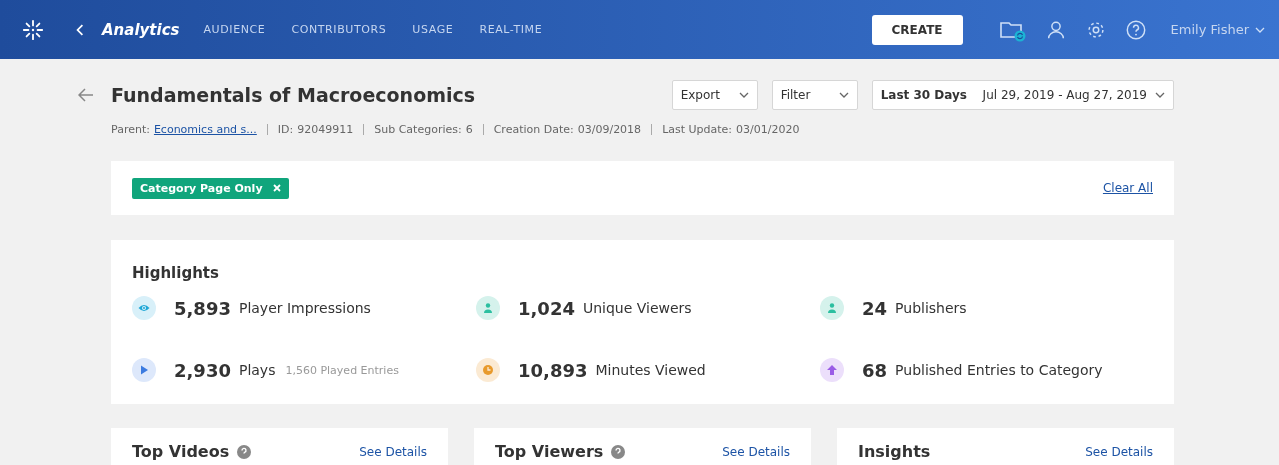 This screenshot has height=465, width=1279. What do you see at coordinates (875, 370) in the screenshot?
I see `stat-value: 68` at bounding box center [875, 370].